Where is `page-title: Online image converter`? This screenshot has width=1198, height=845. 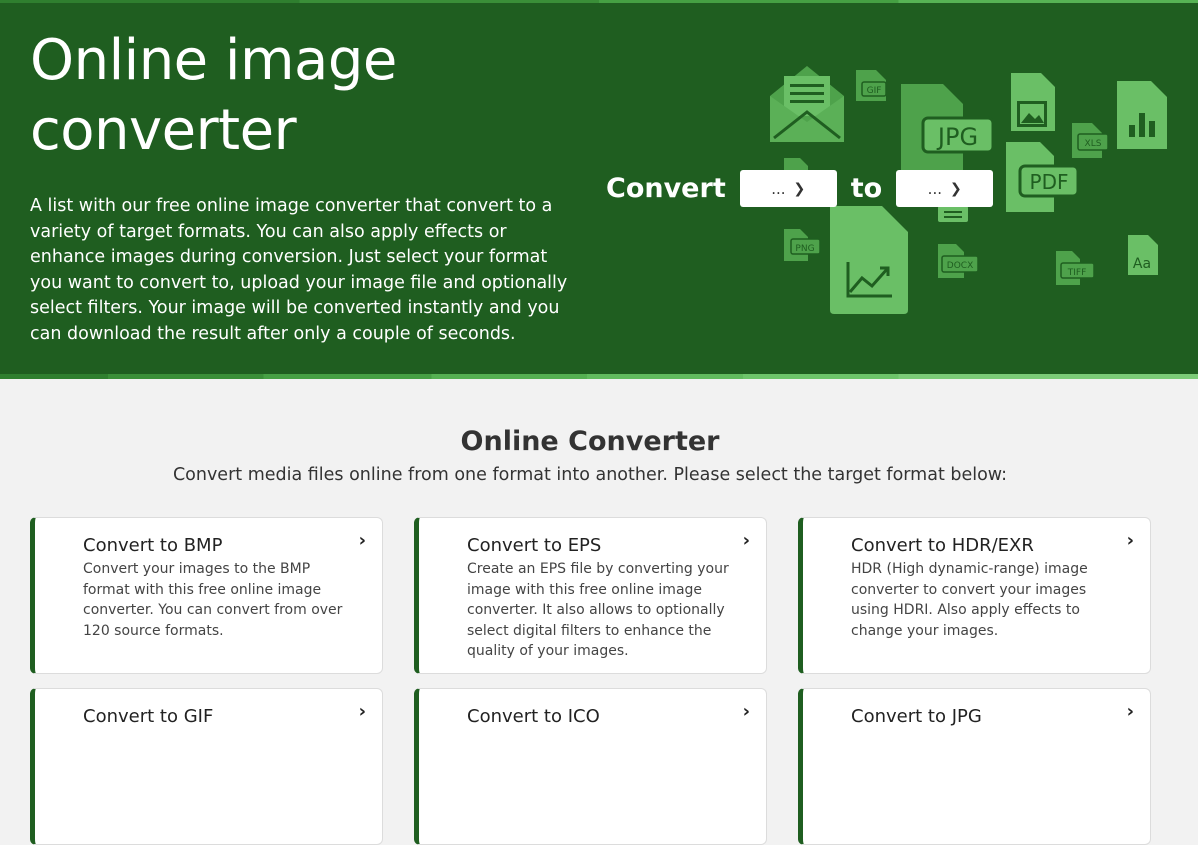 page-title: Online image converter is located at coordinates (213, 95).